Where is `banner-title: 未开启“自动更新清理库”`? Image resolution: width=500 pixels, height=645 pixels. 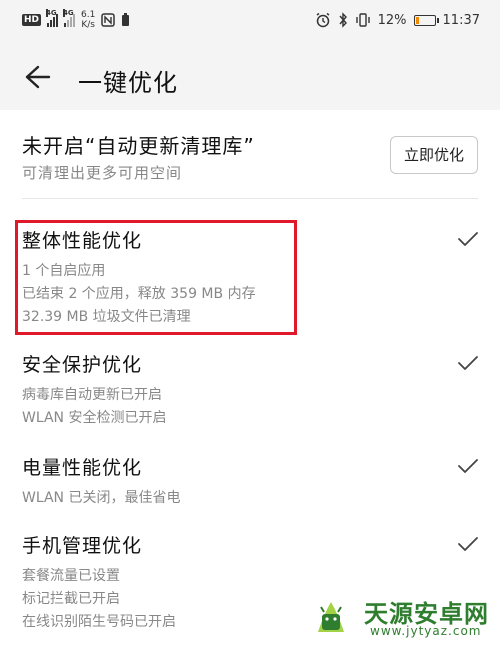
banner-title: 未开启“自动更新清理库” is located at coordinates (138, 146).